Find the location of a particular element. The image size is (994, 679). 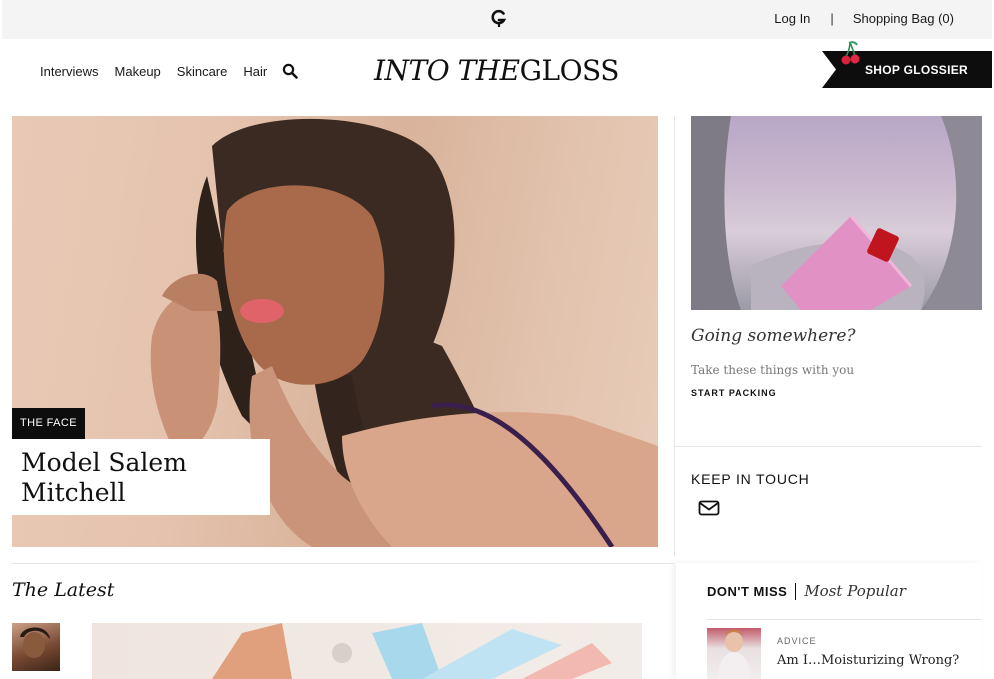

dont-miss-tabs: DON'T MISS Most Popular is located at coordinates (806, 591).